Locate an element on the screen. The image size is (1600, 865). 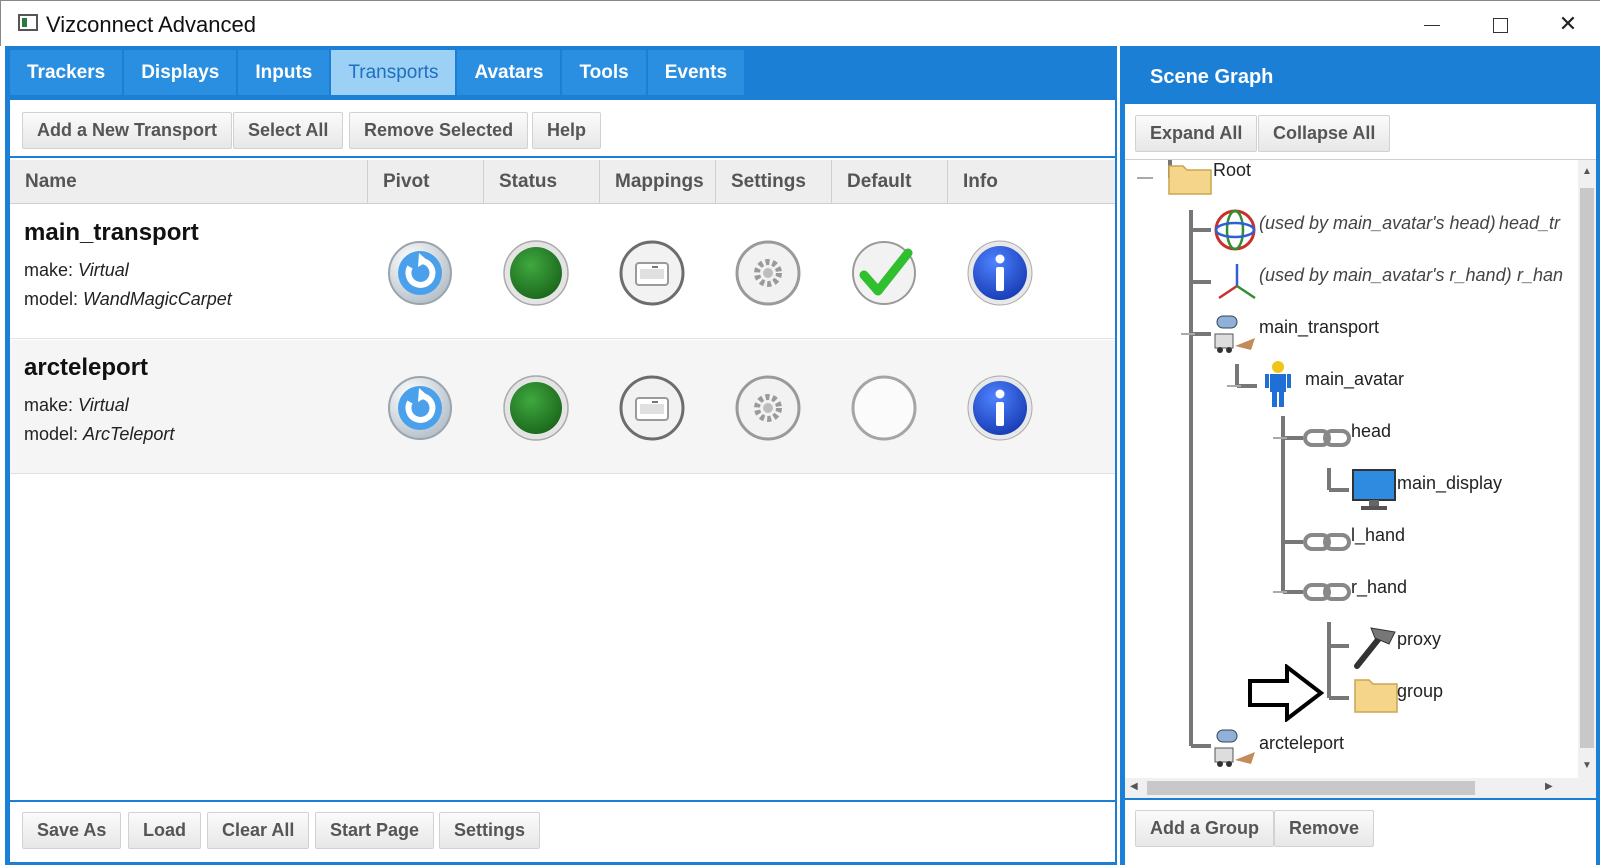
select-all-button: Select All is located at coordinates (288, 130).